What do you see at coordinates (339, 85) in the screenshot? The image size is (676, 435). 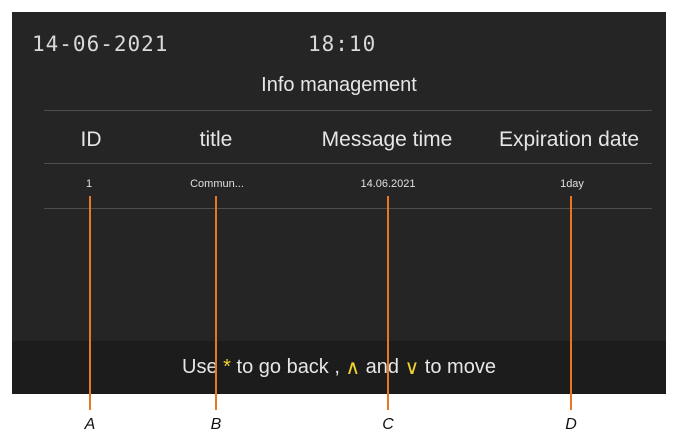 I see `page-title: Info management` at bounding box center [339, 85].